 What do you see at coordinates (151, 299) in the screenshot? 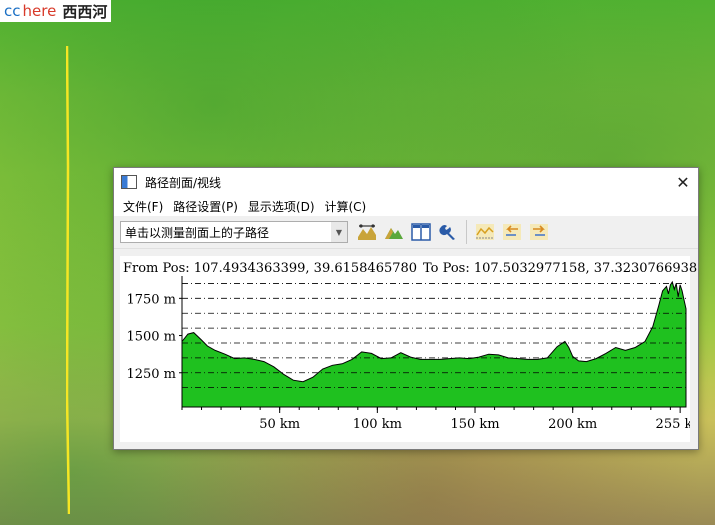
I see `y-tick-label: 1750 m` at bounding box center [151, 299].